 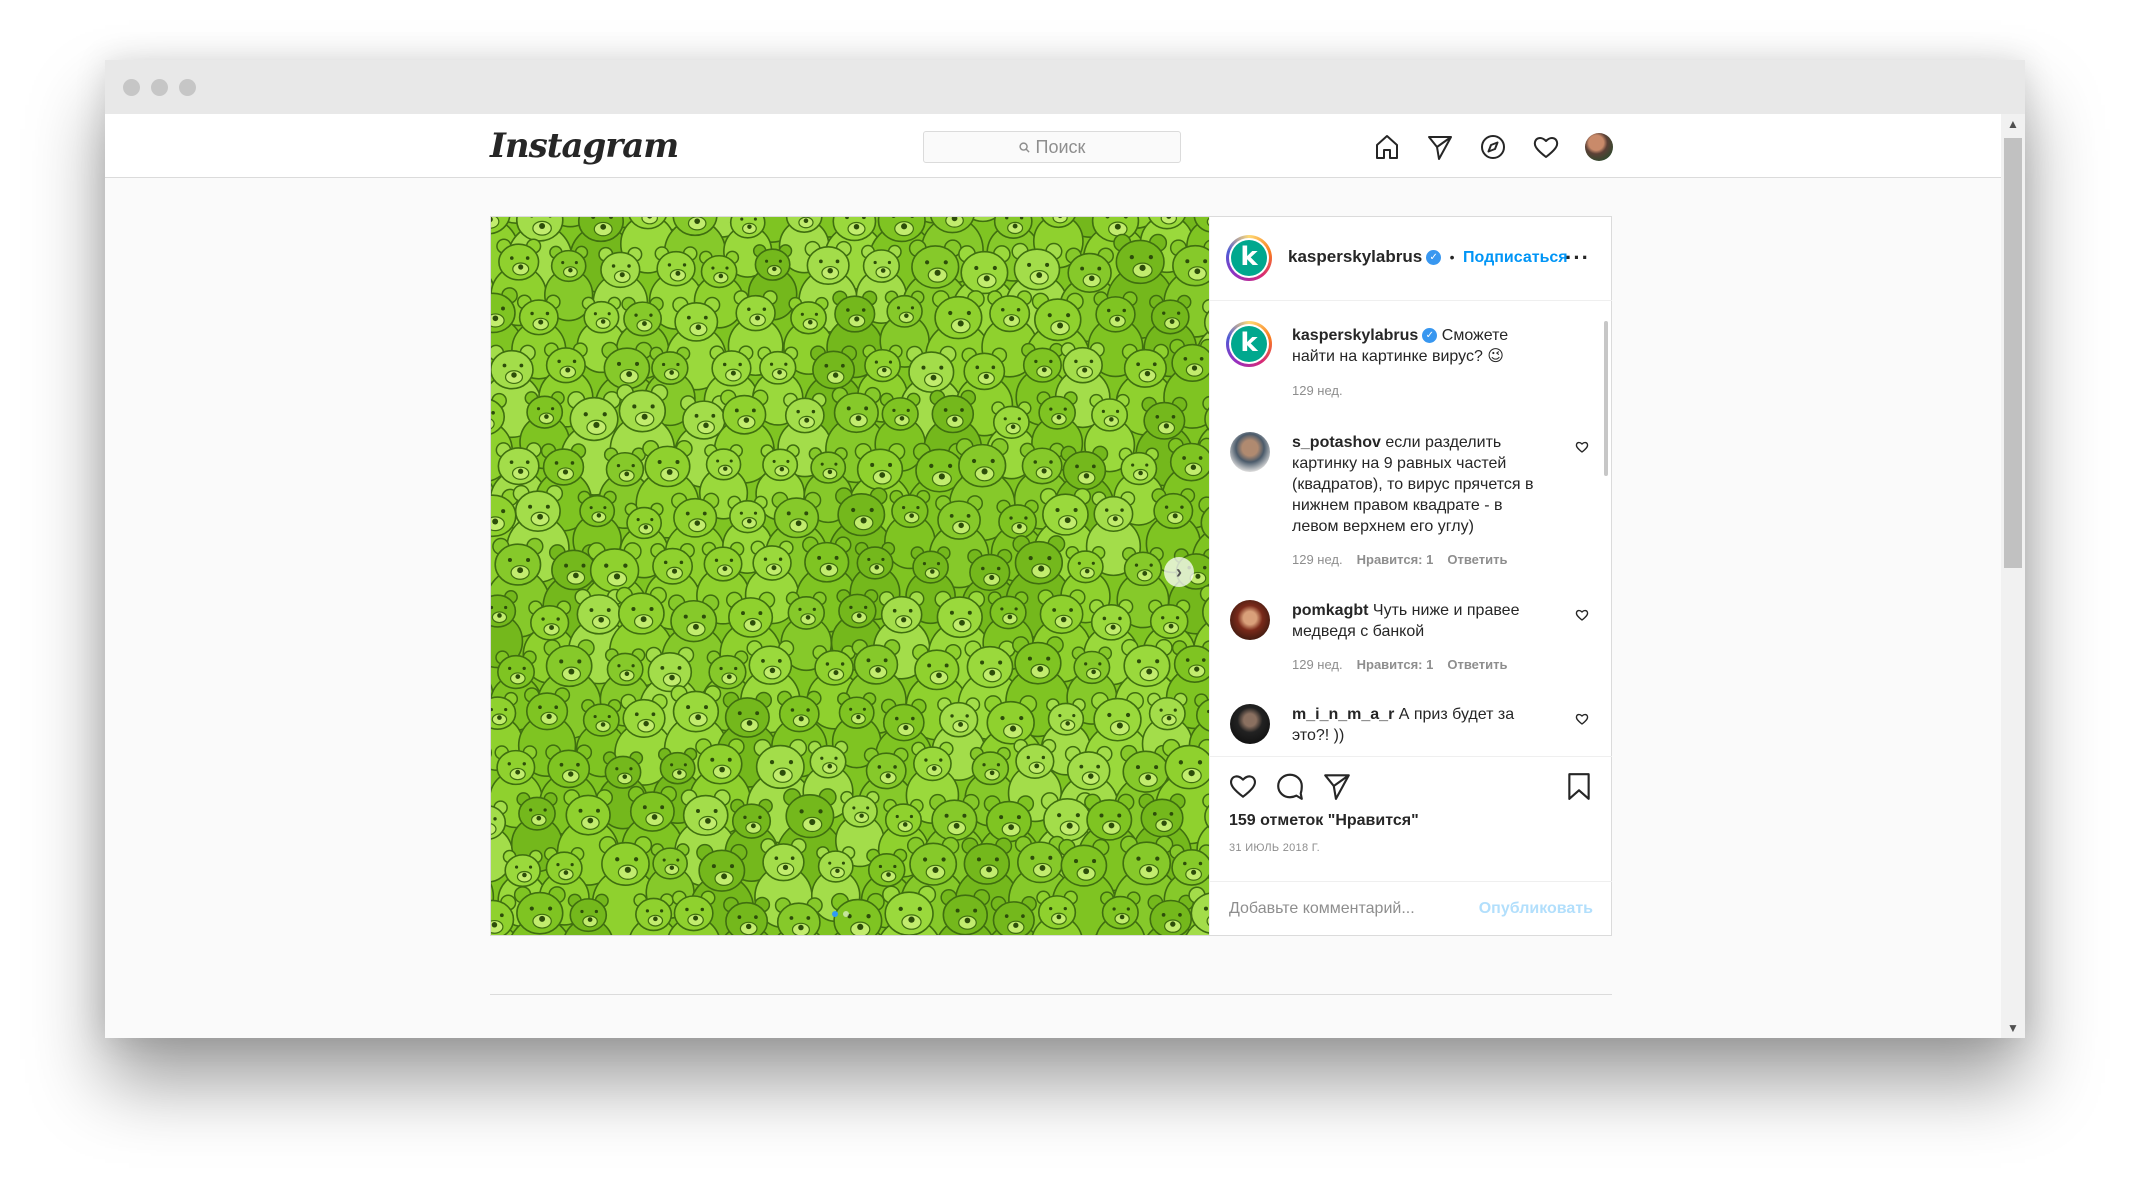 I want to click on window-close-button, so click(x=131, y=87).